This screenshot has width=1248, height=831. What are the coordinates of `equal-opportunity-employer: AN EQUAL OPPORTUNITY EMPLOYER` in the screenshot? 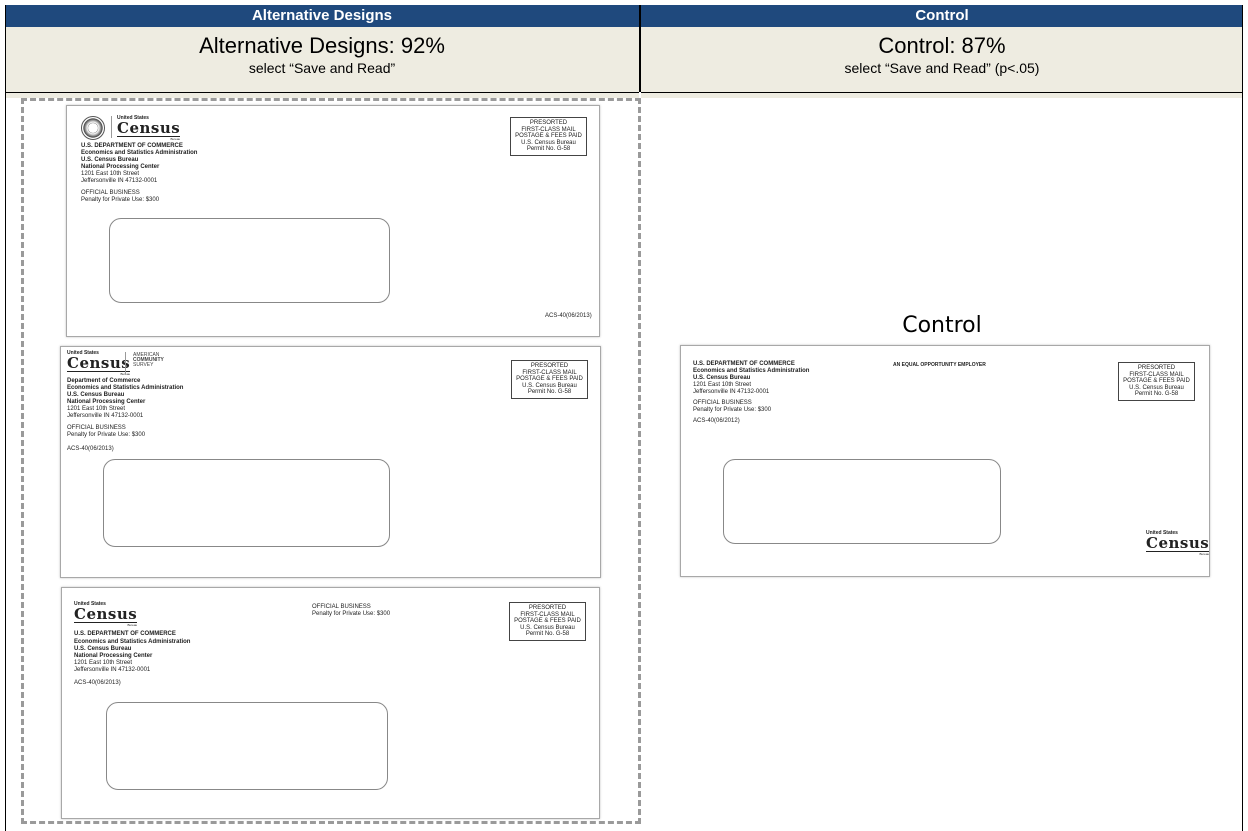 It's located at (939, 365).